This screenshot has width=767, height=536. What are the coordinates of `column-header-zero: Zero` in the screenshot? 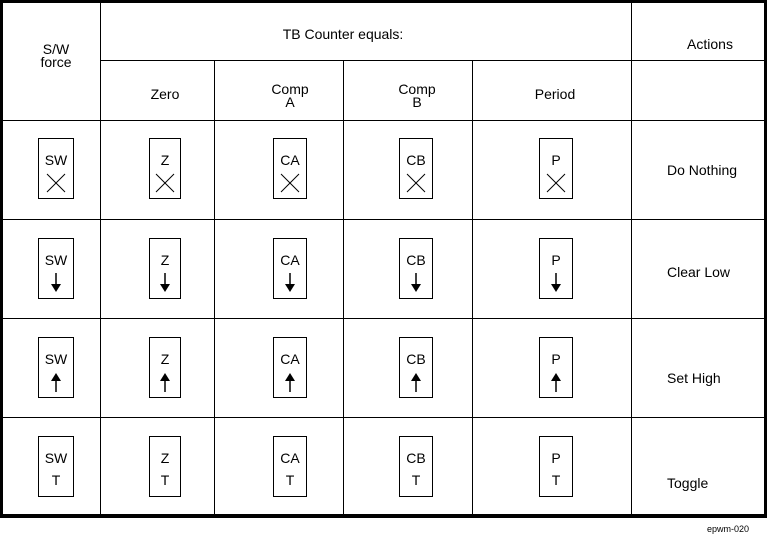 It's located at (165, 94).